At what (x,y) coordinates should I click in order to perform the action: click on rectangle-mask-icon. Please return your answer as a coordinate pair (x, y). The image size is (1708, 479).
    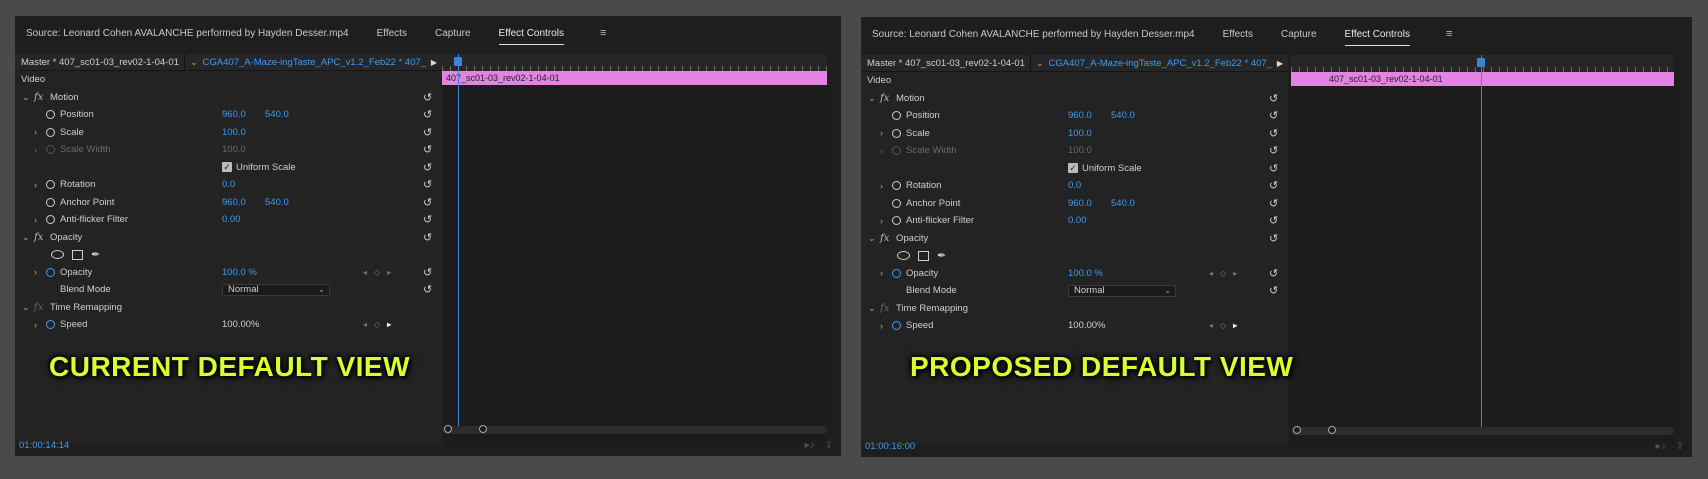
    Looking at the image, I should click on (77, 254).